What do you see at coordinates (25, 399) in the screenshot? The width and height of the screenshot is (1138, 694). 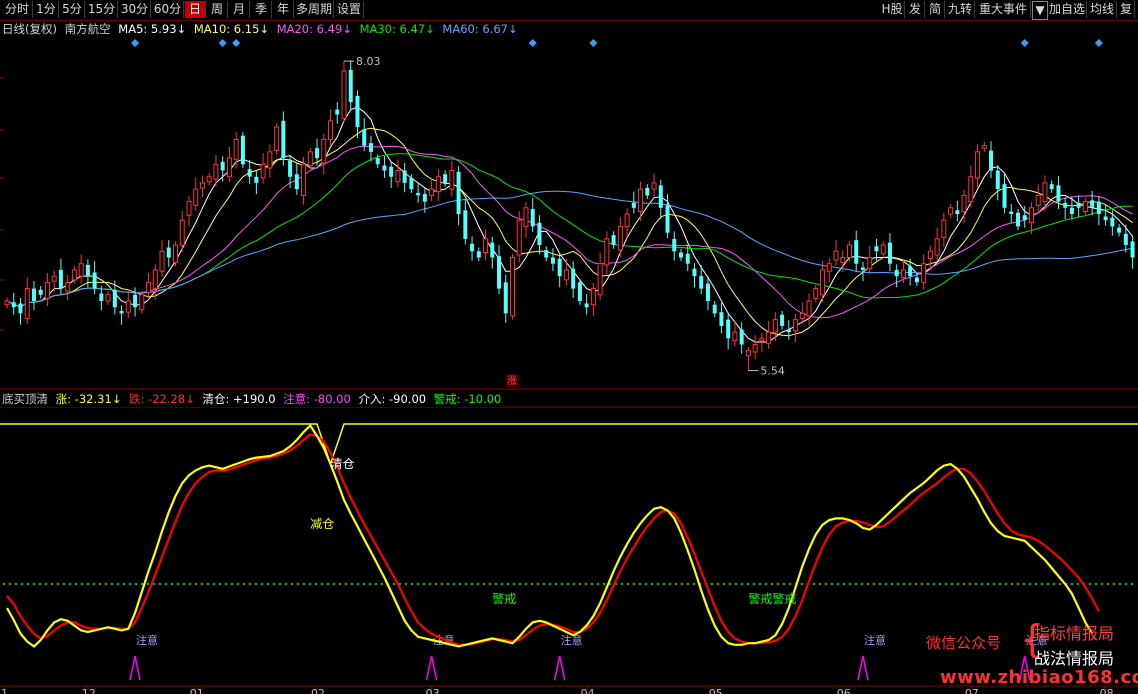 I see `indicator-name: 底买顶清` at bounding box center [25, 399].